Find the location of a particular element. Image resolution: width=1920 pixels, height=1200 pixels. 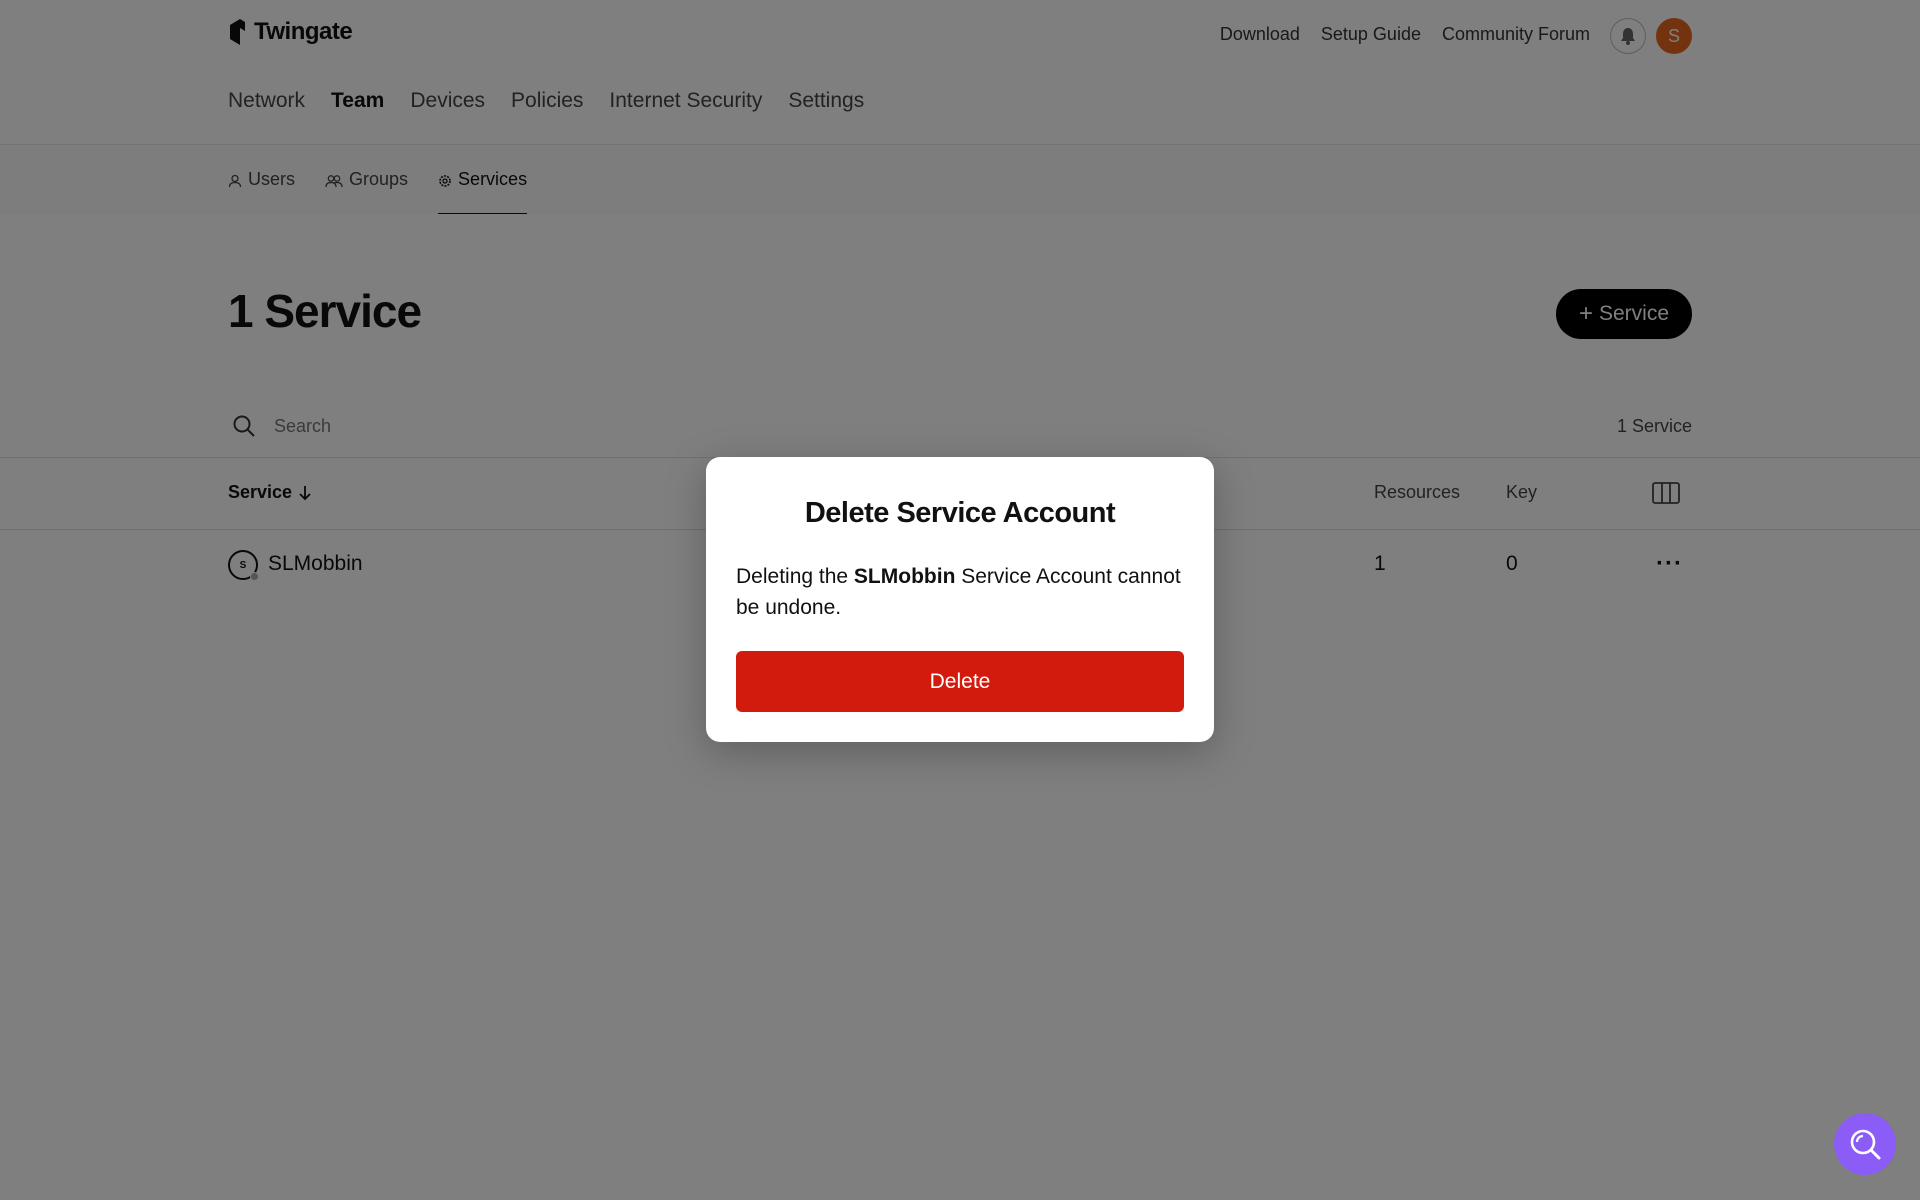

delete-button: Delete is located at coordinates (960, 681).